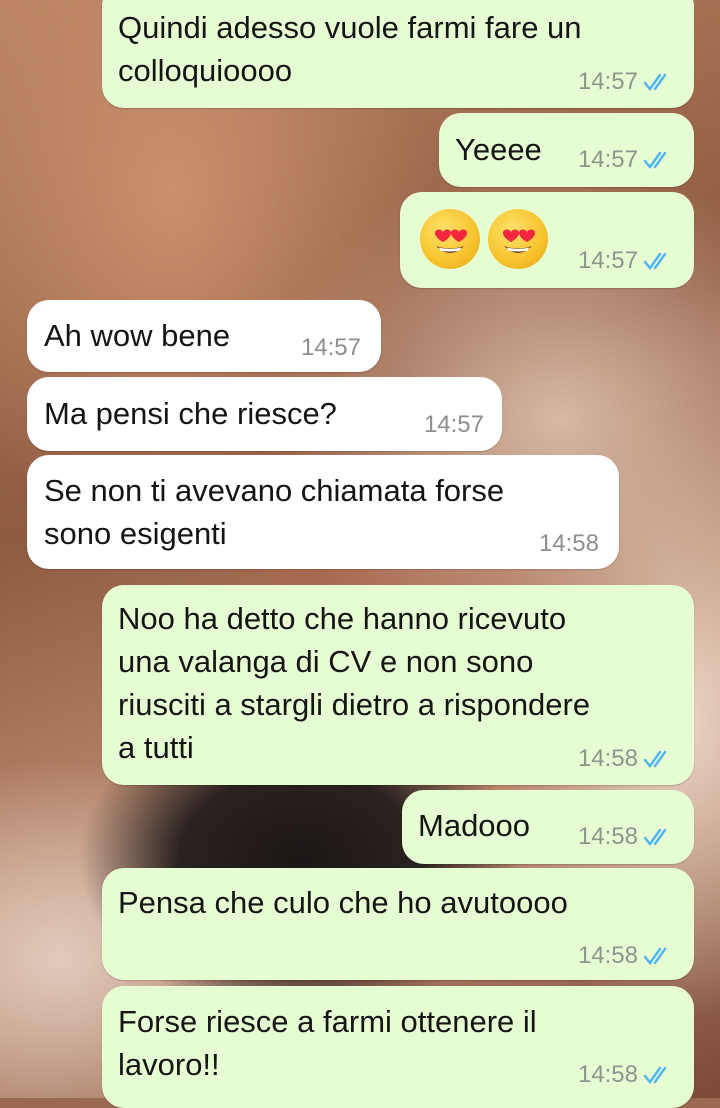 Image resolution: width=720 pixels, height=1108 pixels. I want to click on message-text: Madooo, so click(474, 825).